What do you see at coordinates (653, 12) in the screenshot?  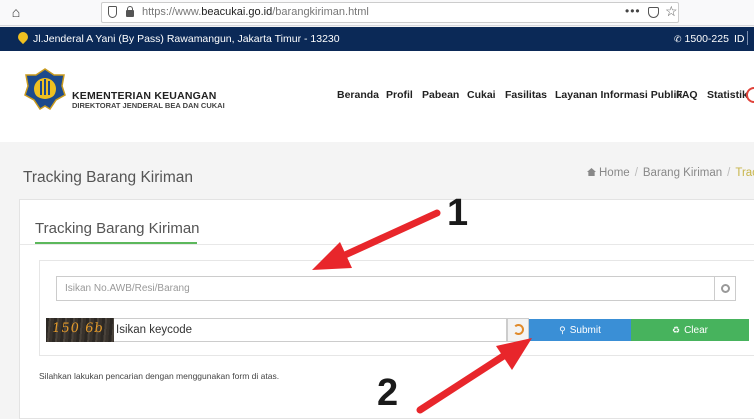 I see `pocket-icon` at bounding box center [653, 12].